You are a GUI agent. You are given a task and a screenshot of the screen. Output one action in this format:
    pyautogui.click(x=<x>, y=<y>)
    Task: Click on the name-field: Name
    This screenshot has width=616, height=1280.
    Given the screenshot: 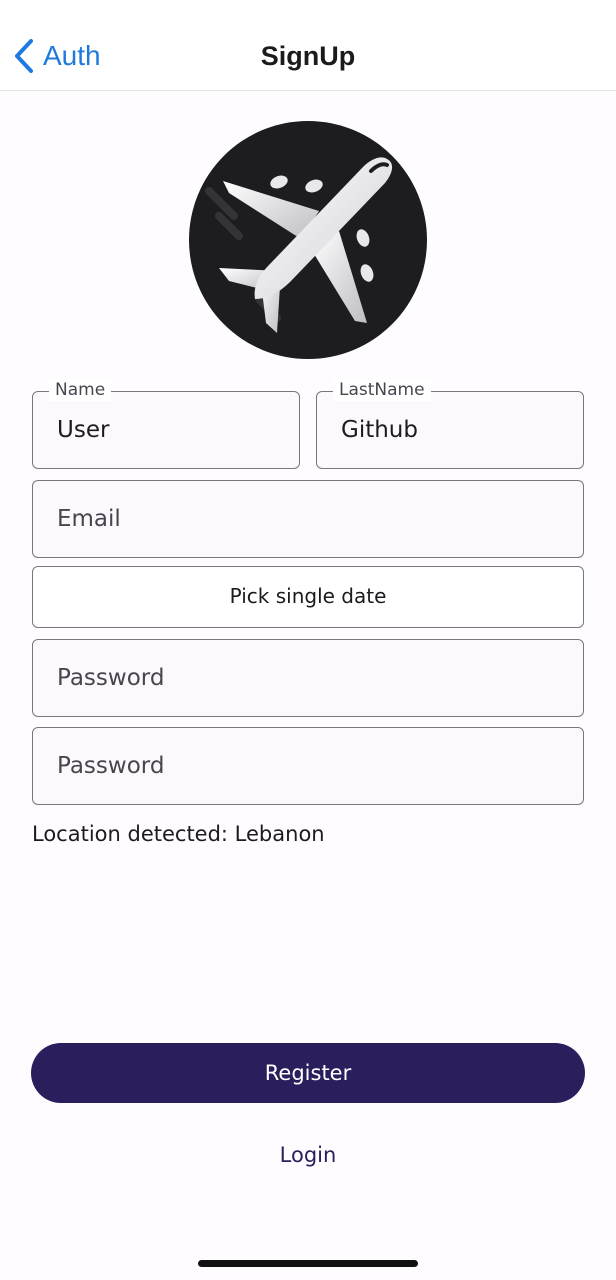 What is the action you would take?
    pyautogui.click(x=166, y=424)
    